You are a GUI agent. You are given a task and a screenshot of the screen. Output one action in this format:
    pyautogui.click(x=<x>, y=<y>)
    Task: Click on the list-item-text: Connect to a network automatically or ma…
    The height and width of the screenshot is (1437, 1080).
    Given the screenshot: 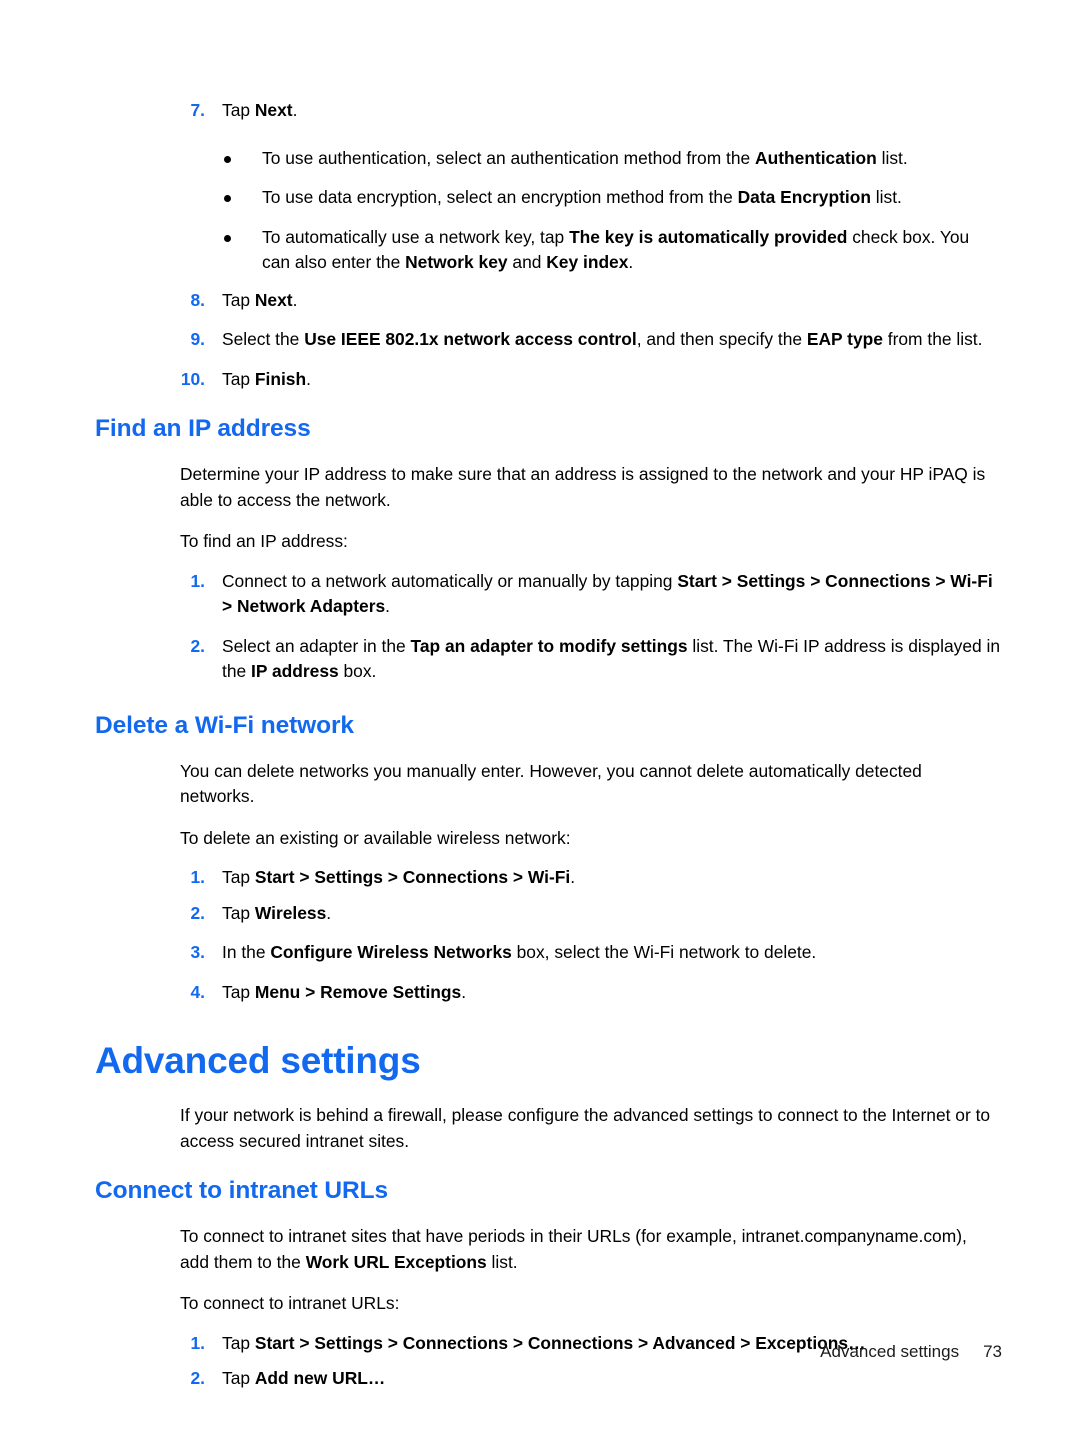 What is the action you would take?
    pyautogui.click(x=607, y=594)
    